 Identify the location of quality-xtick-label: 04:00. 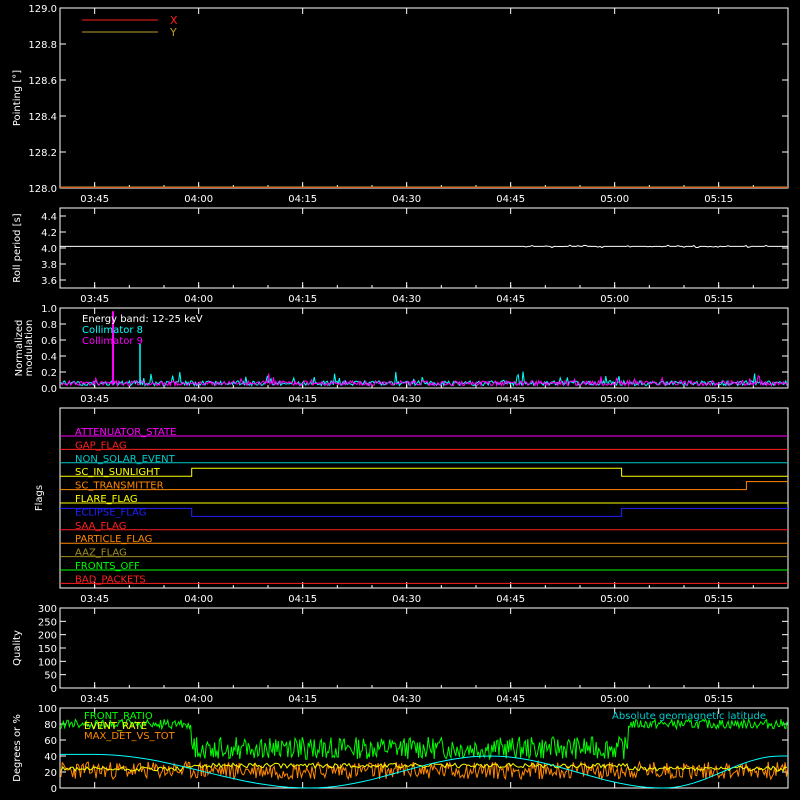
(198, 699).